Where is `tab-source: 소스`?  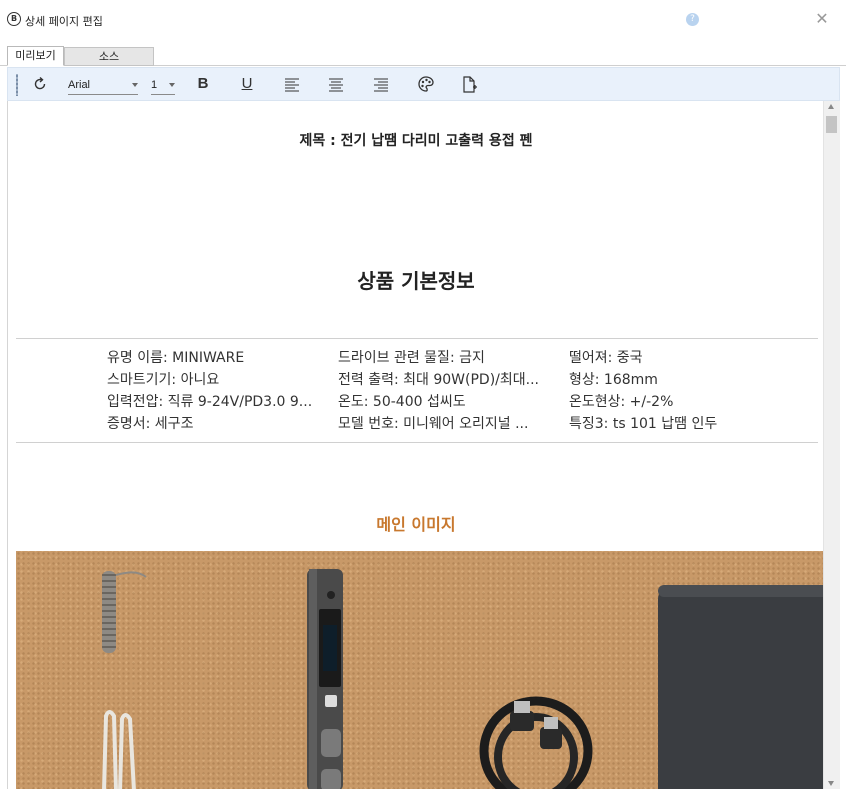
tab-source: 소스 is located at coordinates (109, 56).